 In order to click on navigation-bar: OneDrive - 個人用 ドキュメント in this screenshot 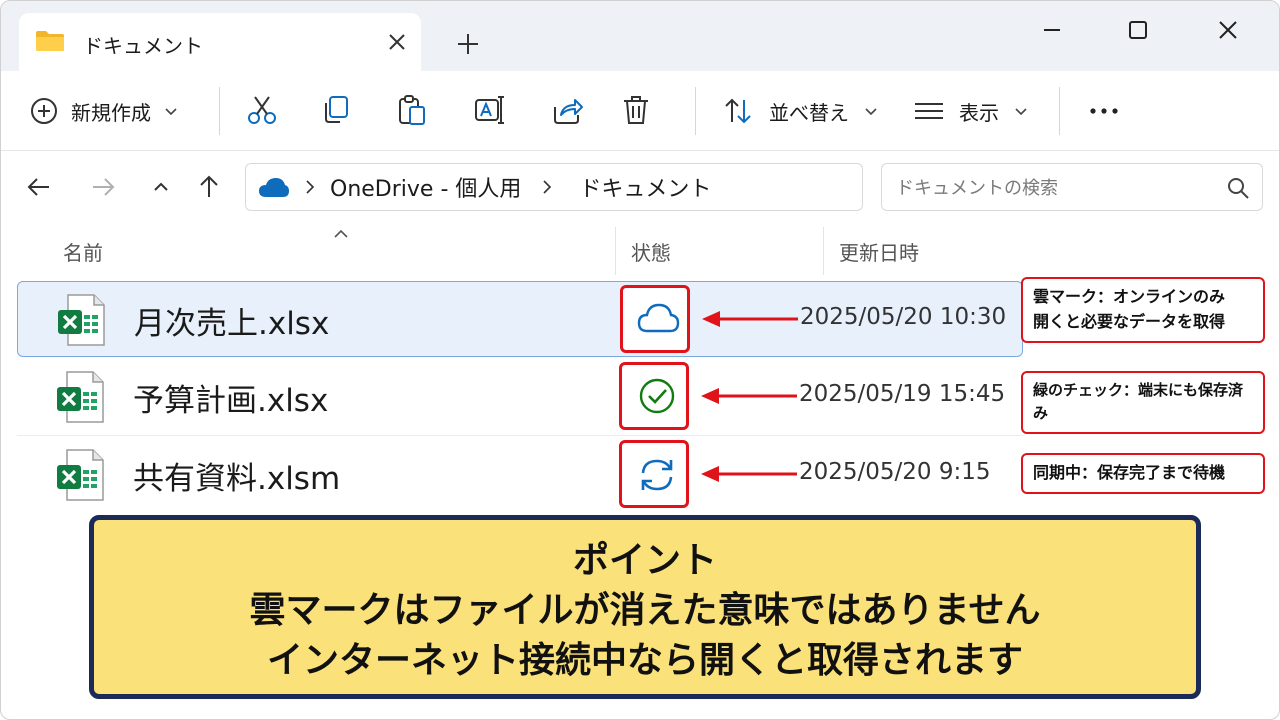, I will do `click(640, 187)`.